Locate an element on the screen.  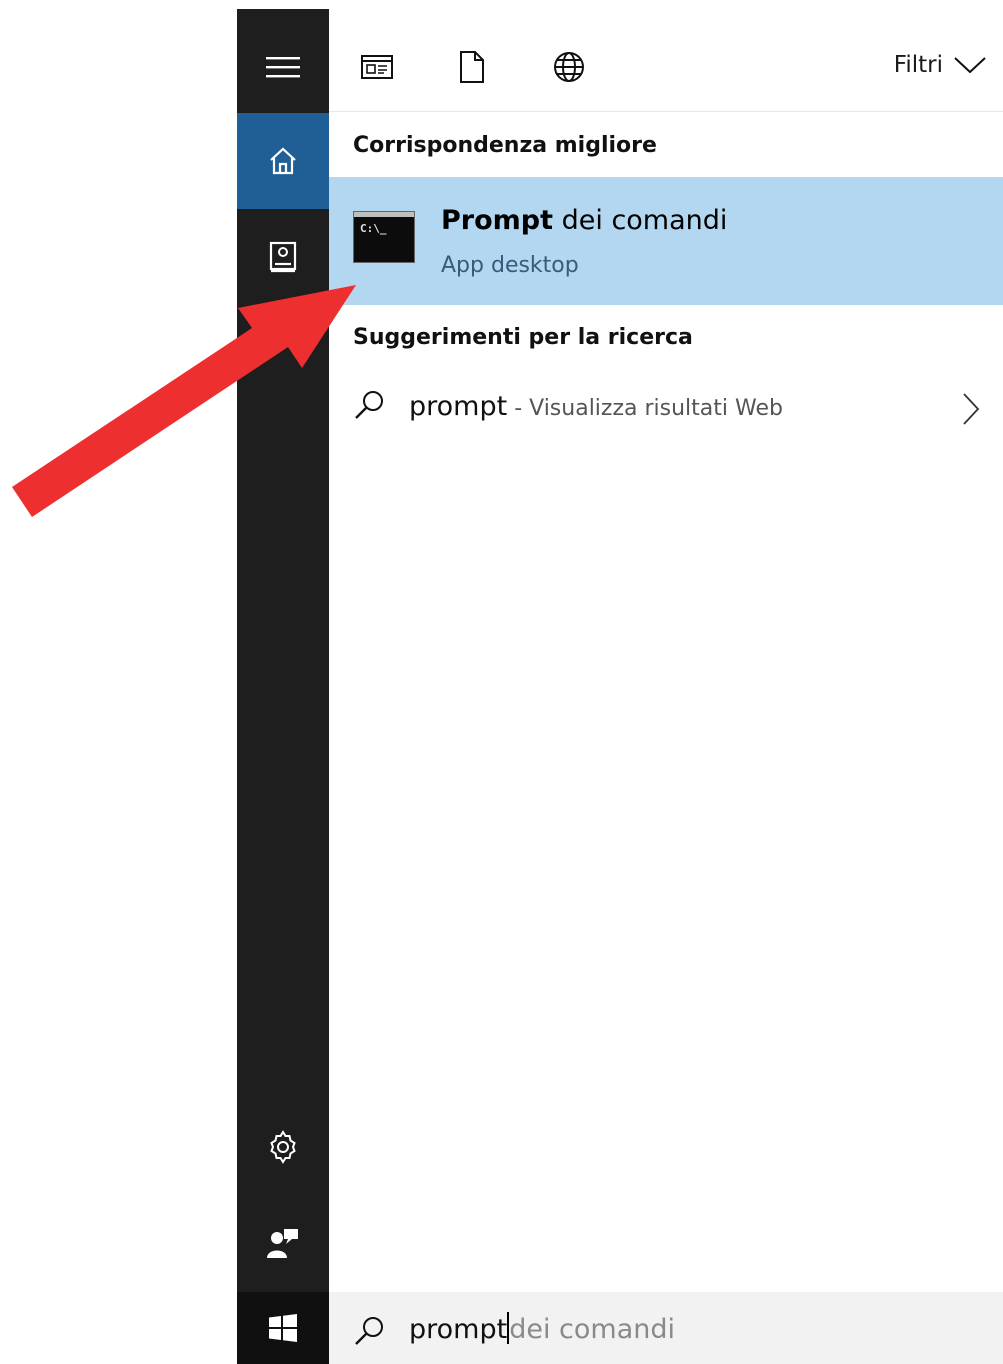
gear-icon is located at coordinates (283, 1147).